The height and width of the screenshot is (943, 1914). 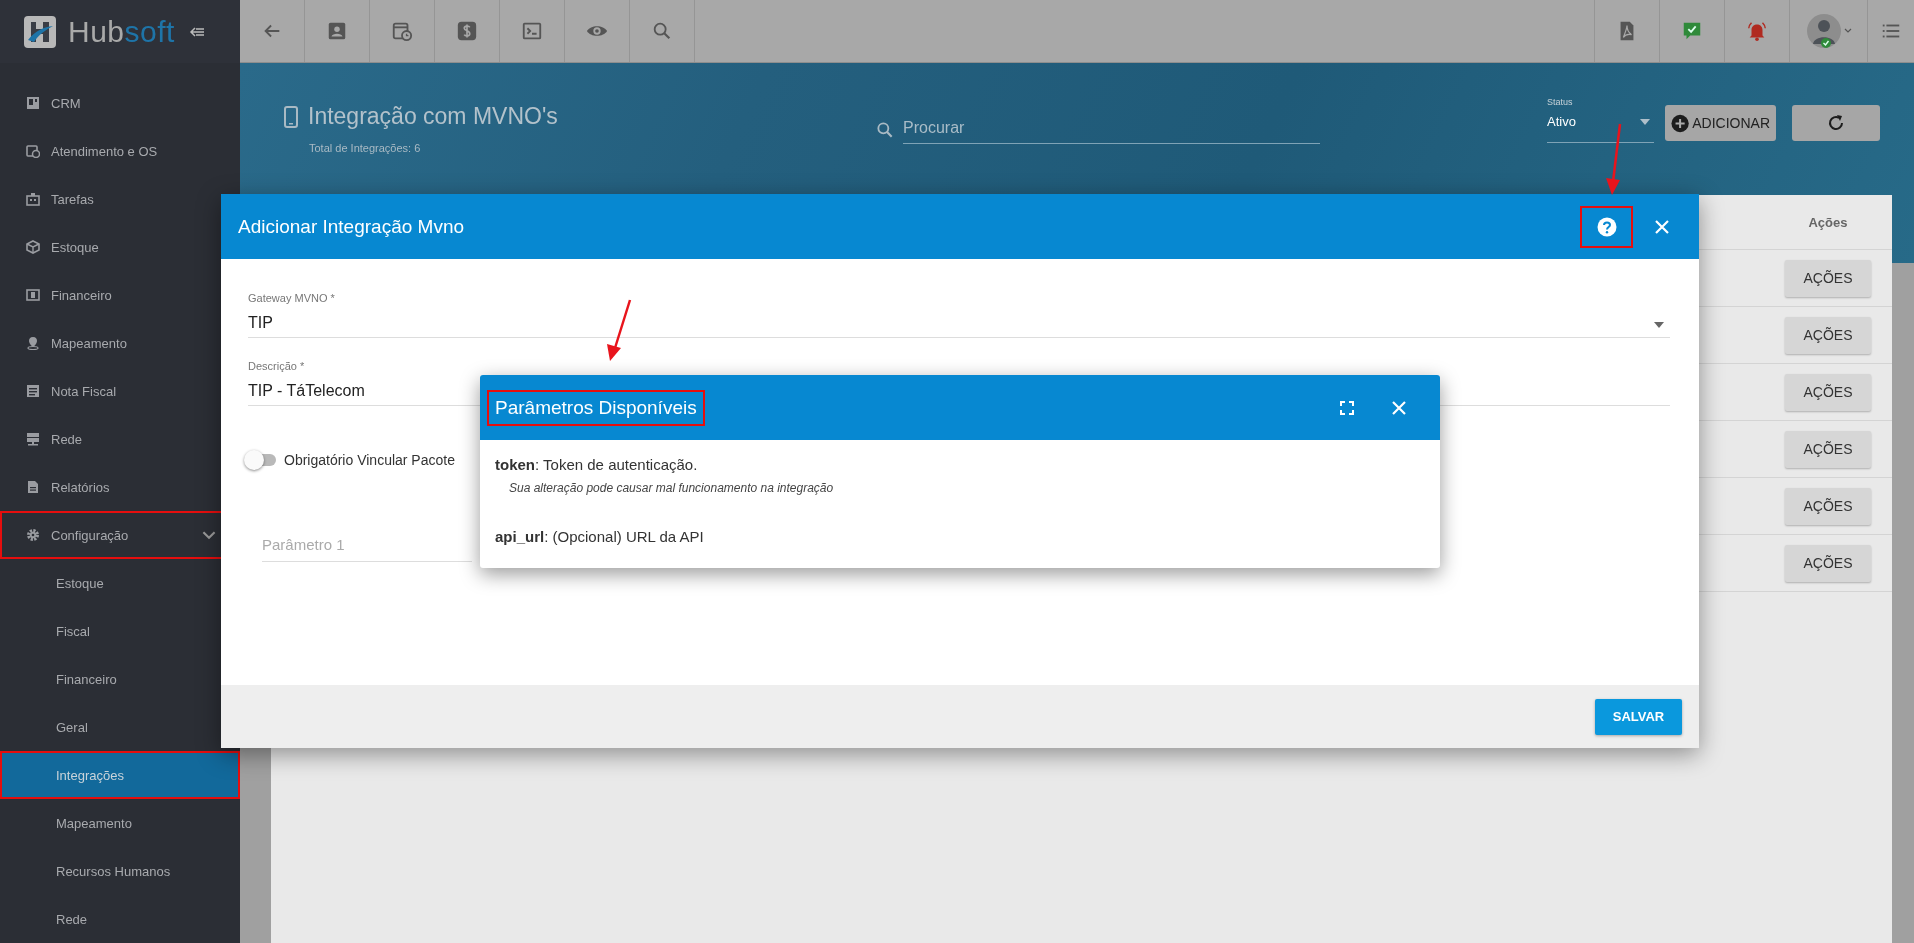 What do you see at coordinates (369, 460) in the screenshot?
I see `toggle-label: Obrigatório Vincular Pacote` at bounding box center [369, 460].